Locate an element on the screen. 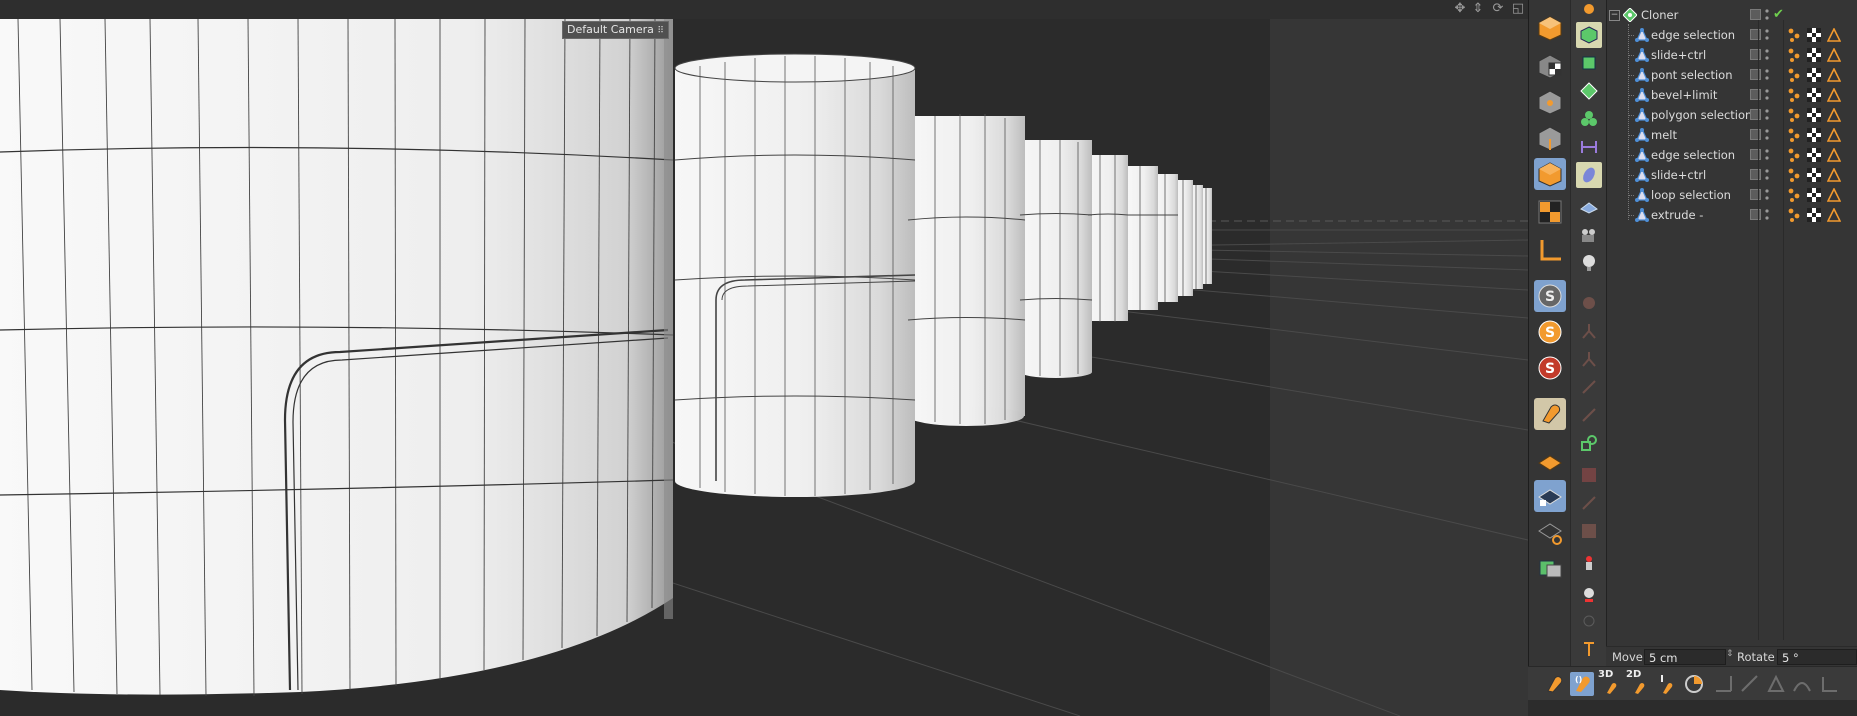  tree-row-modifier: melt is located at coordinates (1732, 135).